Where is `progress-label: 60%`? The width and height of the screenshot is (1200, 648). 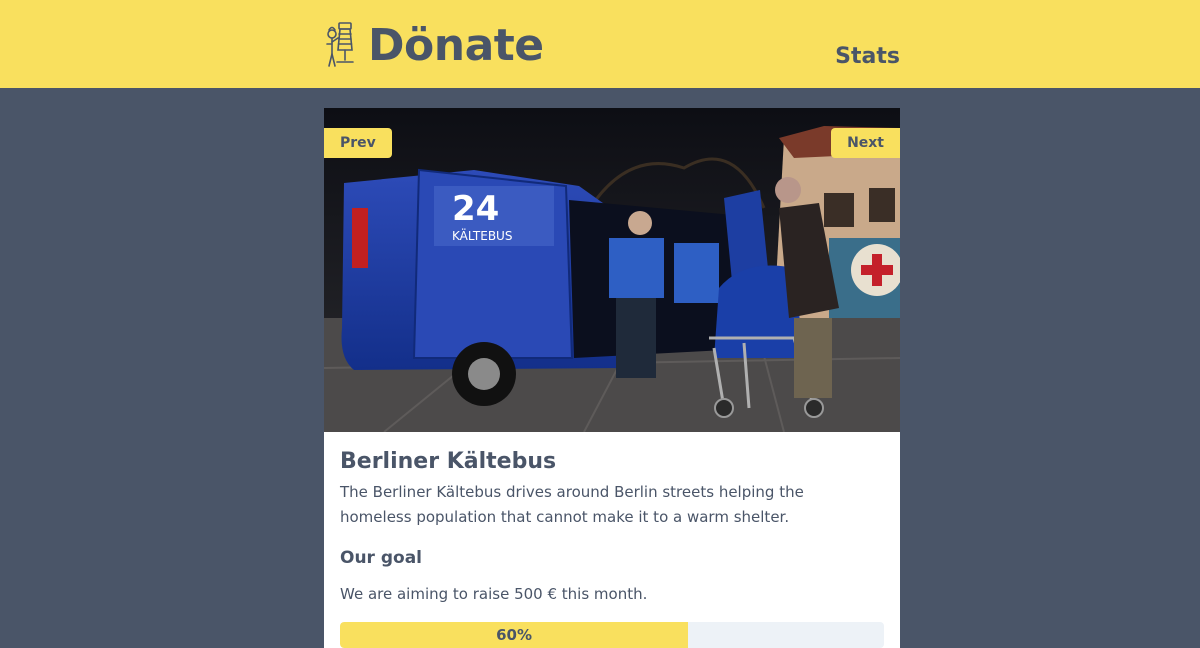 progress-label: 60% is located at coordinates (514, 635).